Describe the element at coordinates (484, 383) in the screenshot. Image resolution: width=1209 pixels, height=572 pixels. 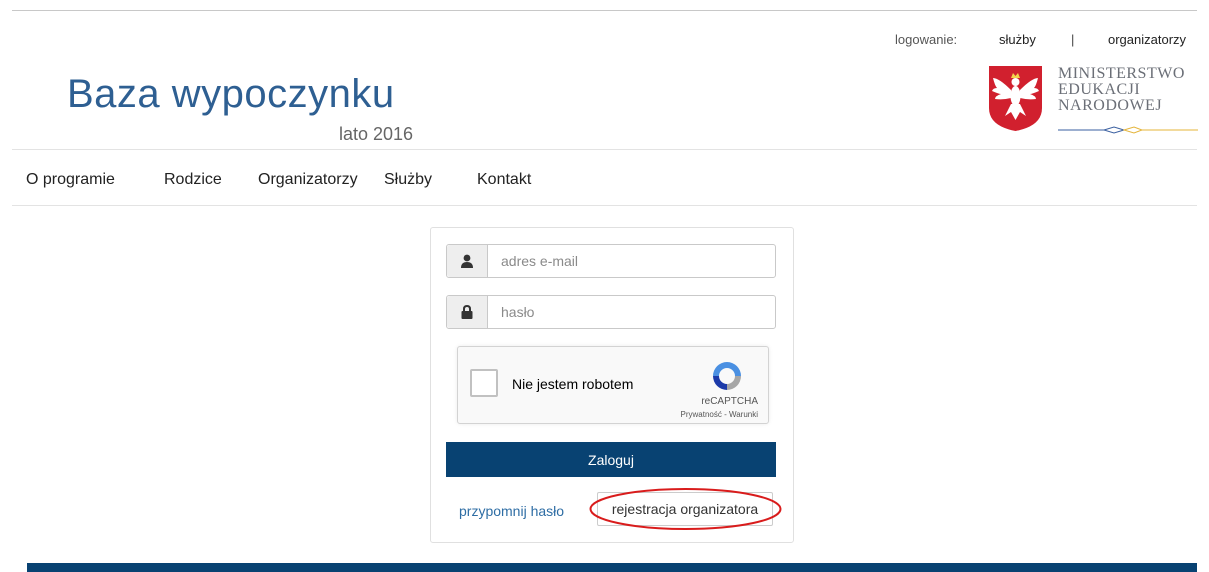
I see `recaptcha-checkbox` at that location.